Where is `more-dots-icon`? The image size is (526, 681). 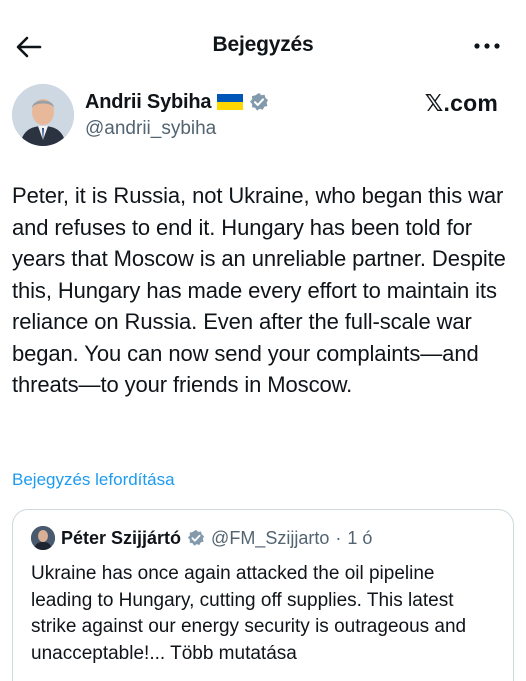 more-dots-icon is located at coordinates (487, 46).